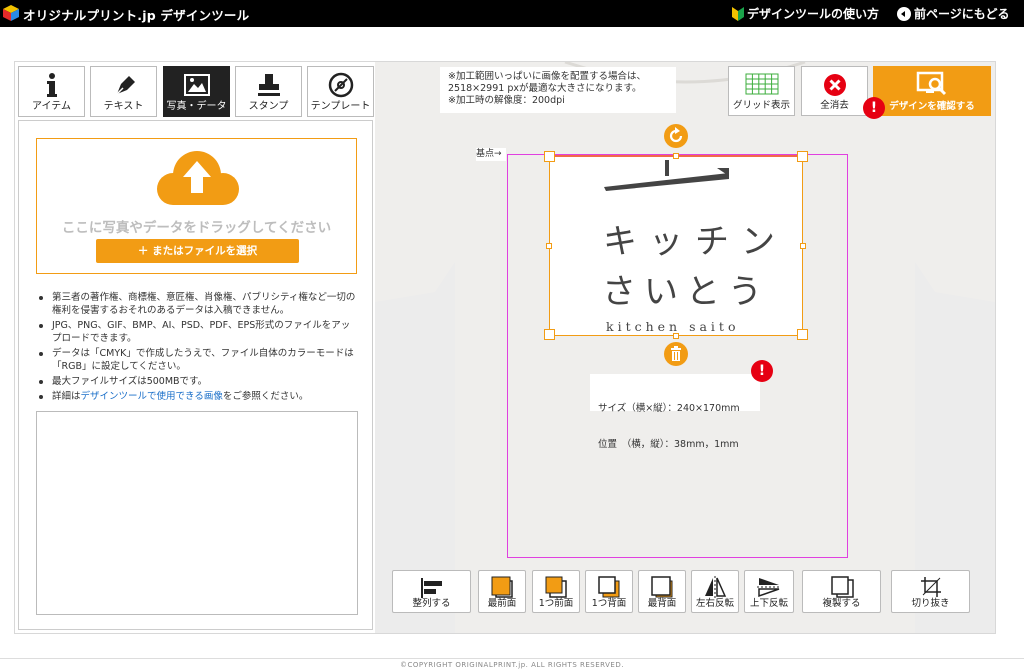  Describe the element at coordinates (124, 86) in the screenshot. I see `pen-icon` at that location.